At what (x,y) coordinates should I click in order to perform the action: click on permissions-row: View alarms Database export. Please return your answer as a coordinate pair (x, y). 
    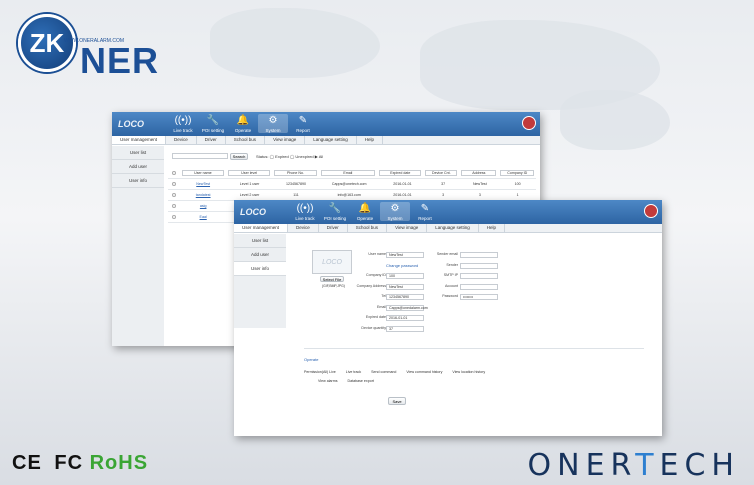
    Looking at the image, I should click on (346, 381).